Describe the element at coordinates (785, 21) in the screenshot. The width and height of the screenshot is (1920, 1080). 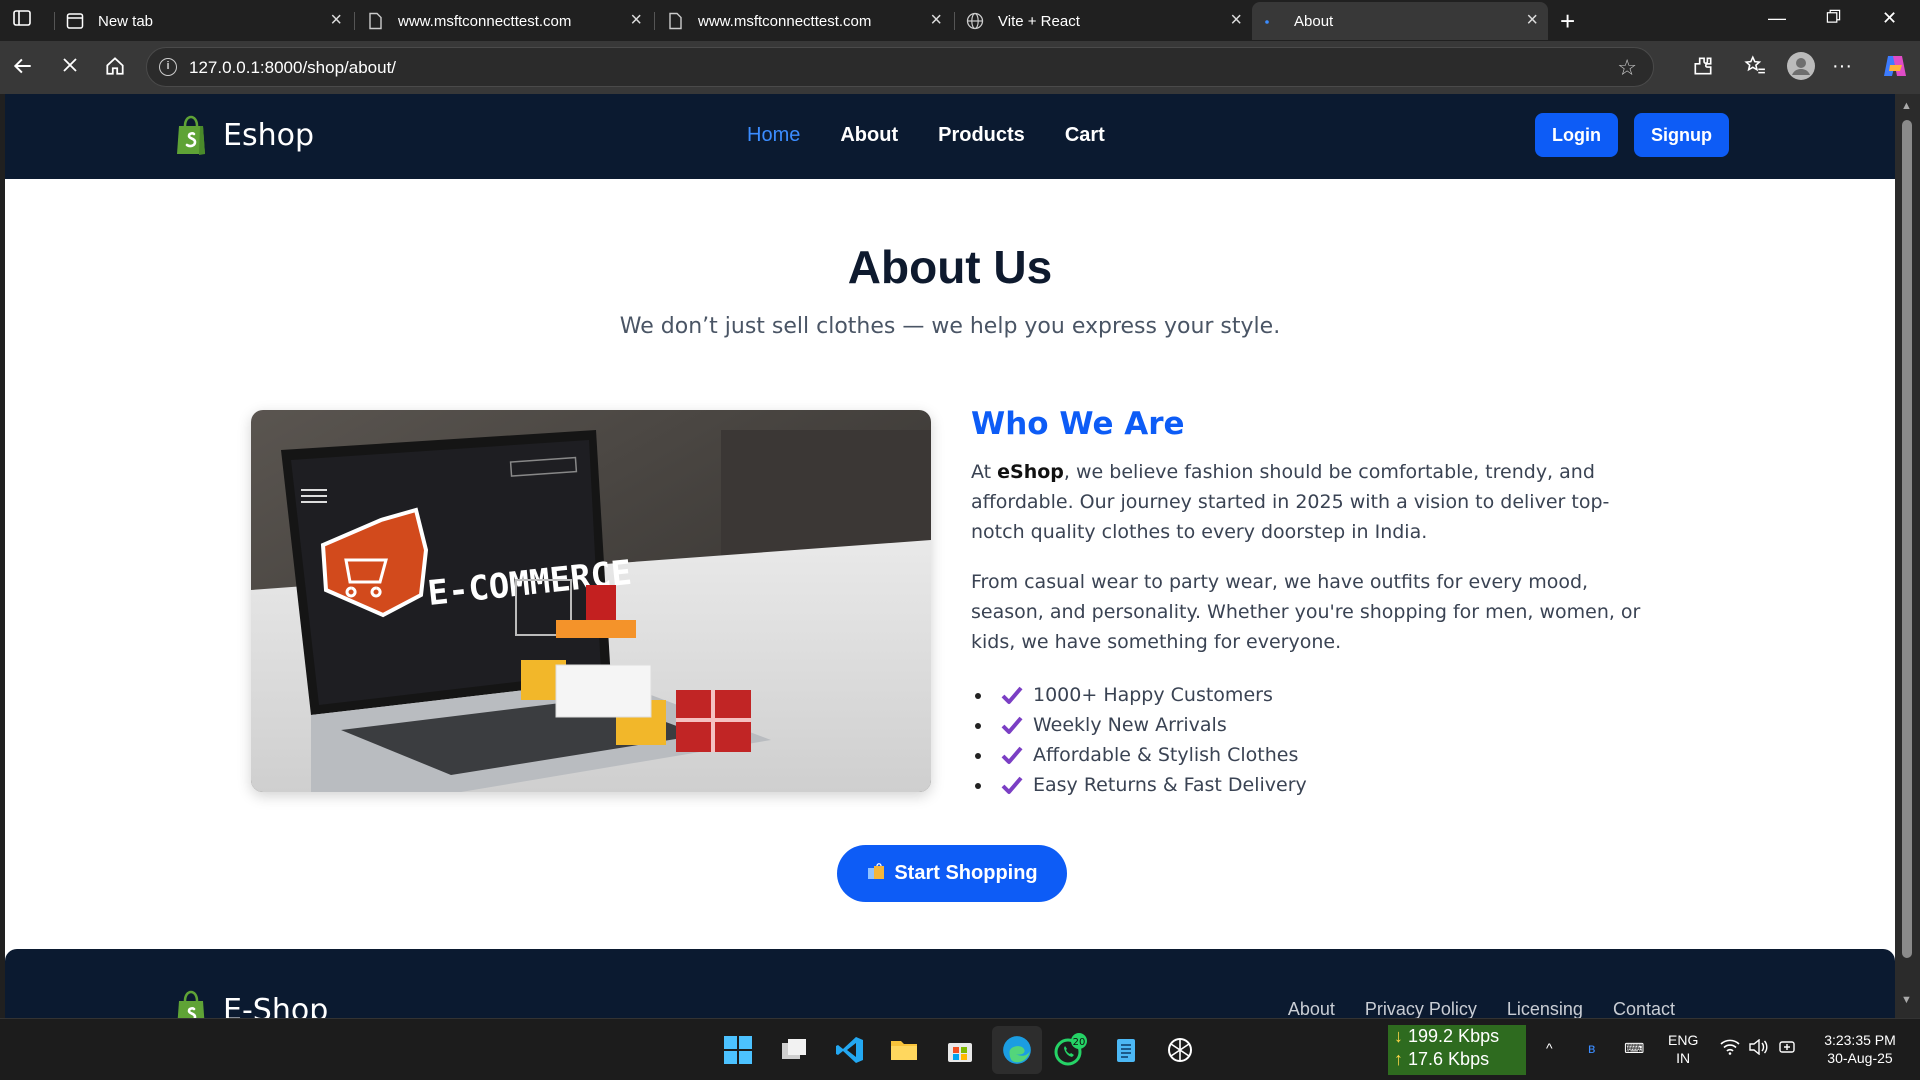
I see `tab-title: www.msftconnecttest.com` at that location.